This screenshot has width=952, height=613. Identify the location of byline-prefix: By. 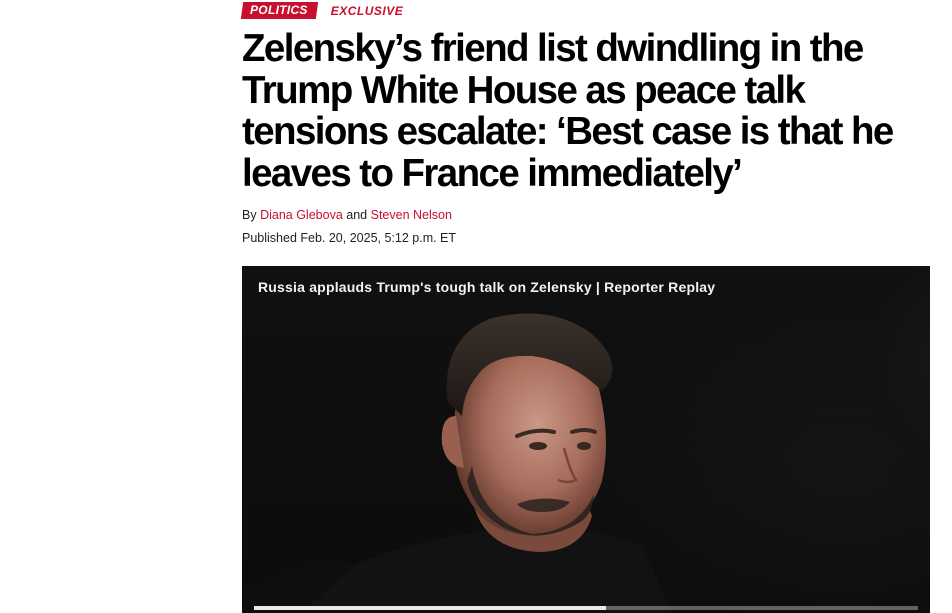
(249, 215).